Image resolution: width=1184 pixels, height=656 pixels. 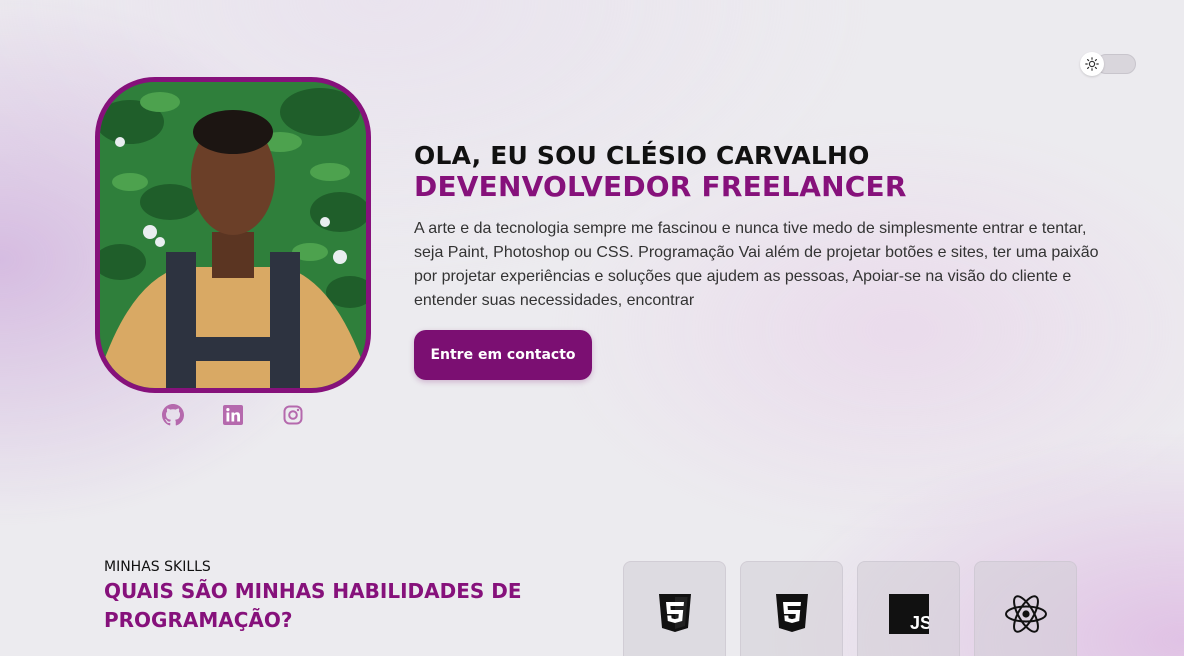 What do you see at coordinates (233, 235) in the screenshot?
I see `profile-photo` at bounding box center [233, 235].